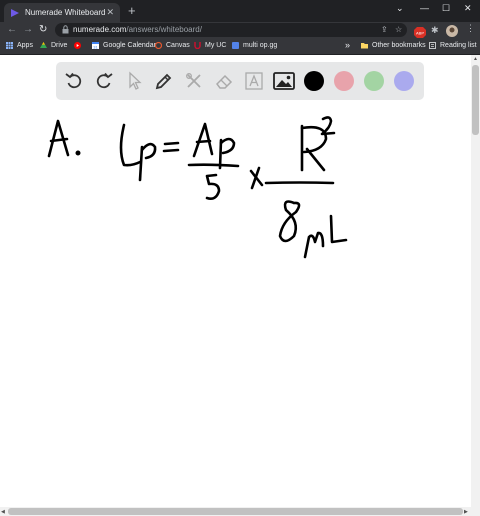 This screenshot has width=480, height=516. I want to click on bookmark-my-uc: My UC, so click(210, 45).